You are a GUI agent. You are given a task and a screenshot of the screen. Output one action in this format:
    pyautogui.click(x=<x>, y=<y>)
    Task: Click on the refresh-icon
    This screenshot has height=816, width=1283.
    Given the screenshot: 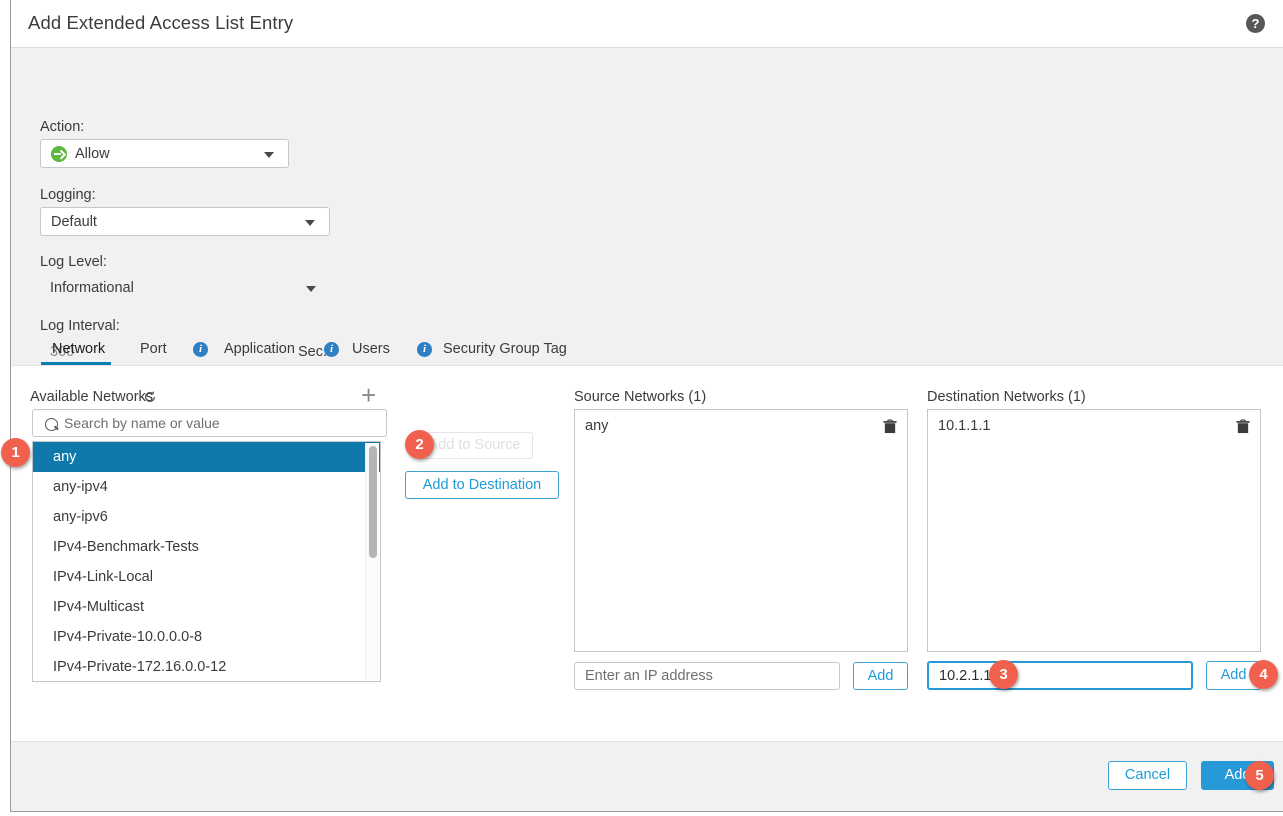 What is the action you would take?
    pyautogui.click(x=150, y=397)
    